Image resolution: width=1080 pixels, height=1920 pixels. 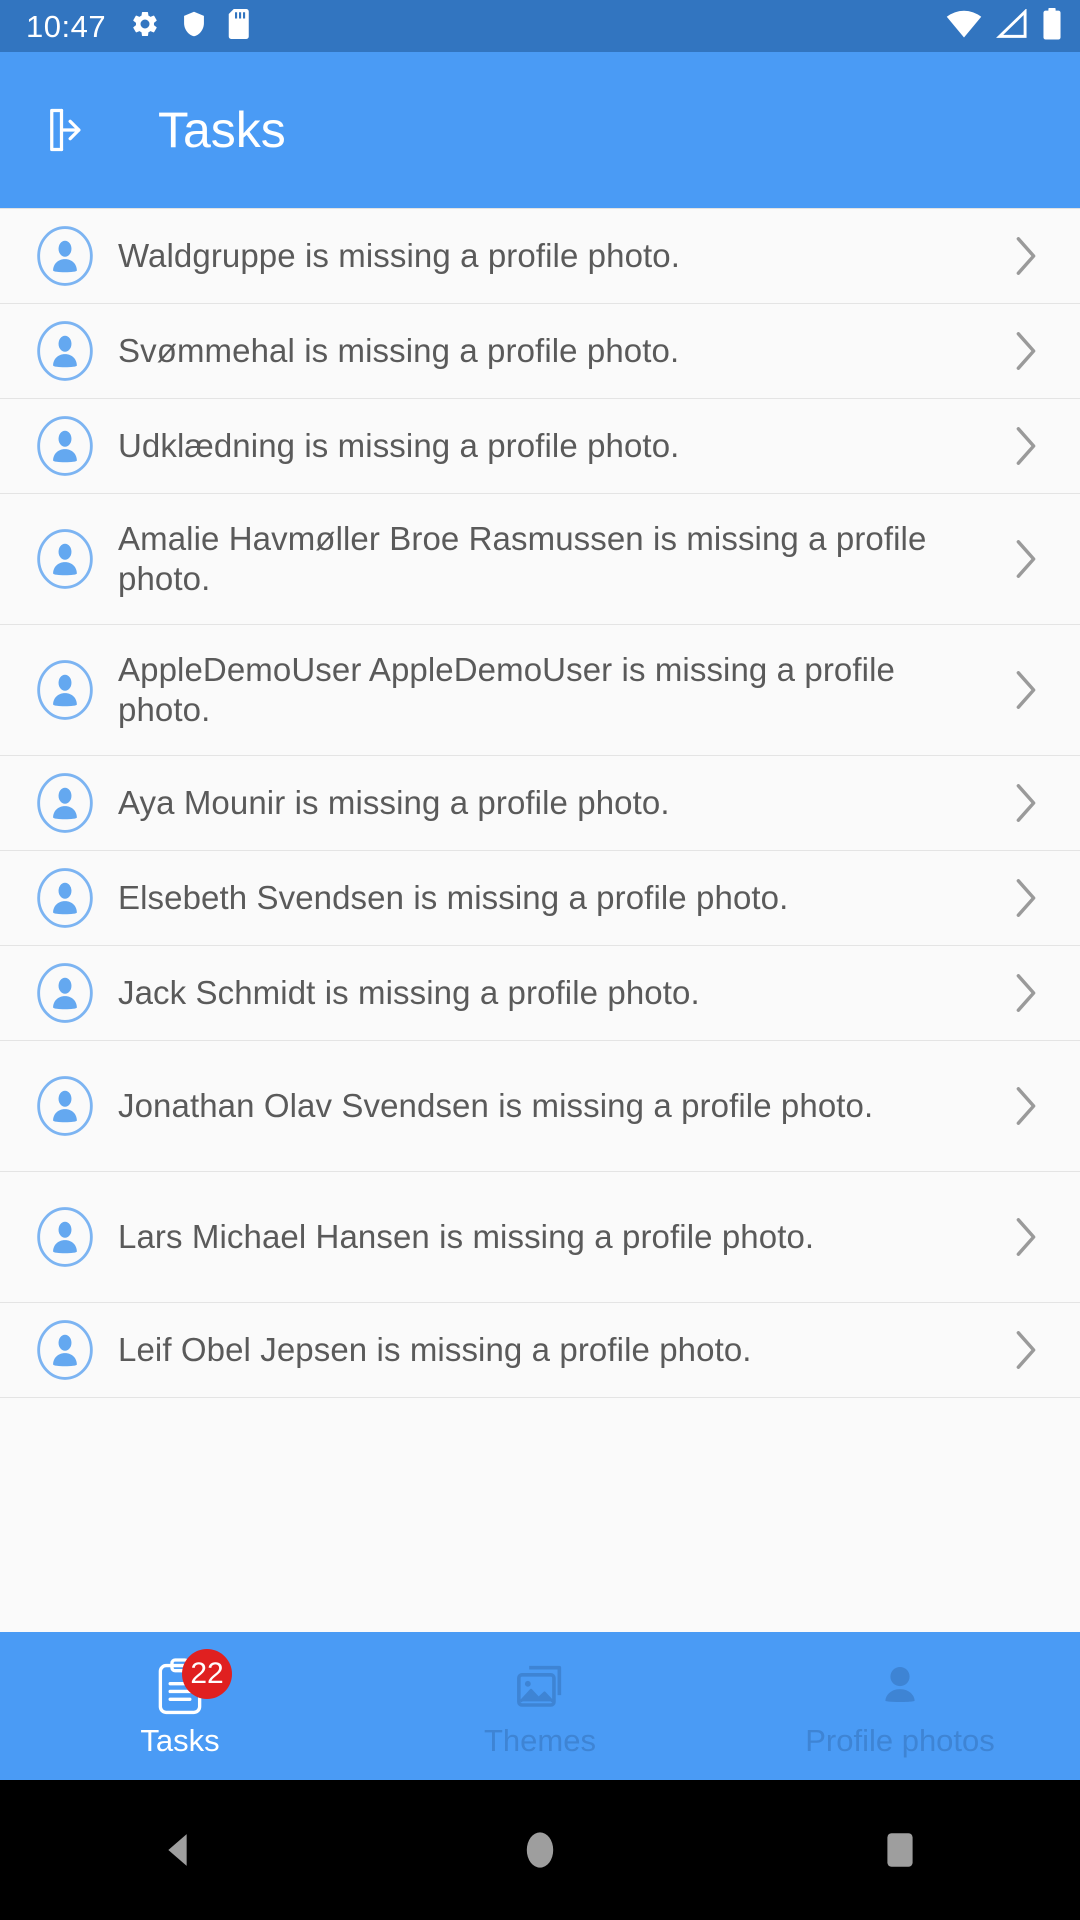 I want to click on clipboard-icon: 22, so click(x=190, y=1682).